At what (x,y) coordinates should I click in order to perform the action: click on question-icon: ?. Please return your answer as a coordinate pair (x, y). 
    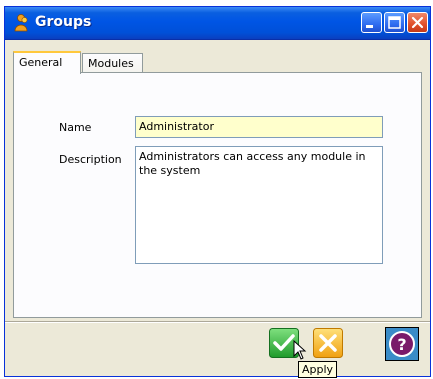
    Looking at the image, I should click on (402, 344).